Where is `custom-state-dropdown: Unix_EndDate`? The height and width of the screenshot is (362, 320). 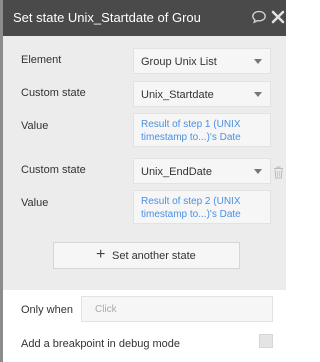
custom-state-dropdown: Unix_EndDate is located at coordinates (202, 171).